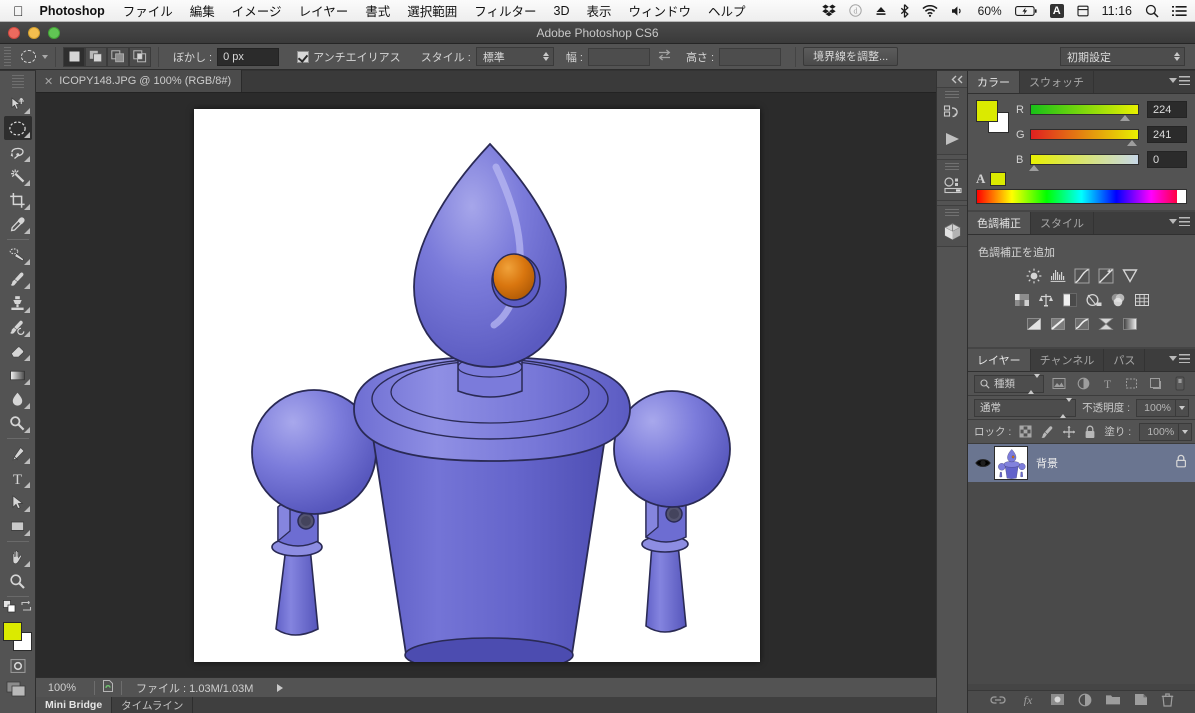 The height and width of the screenshot is (713, 1195). I want to click on history-icon, so click(952, 113).